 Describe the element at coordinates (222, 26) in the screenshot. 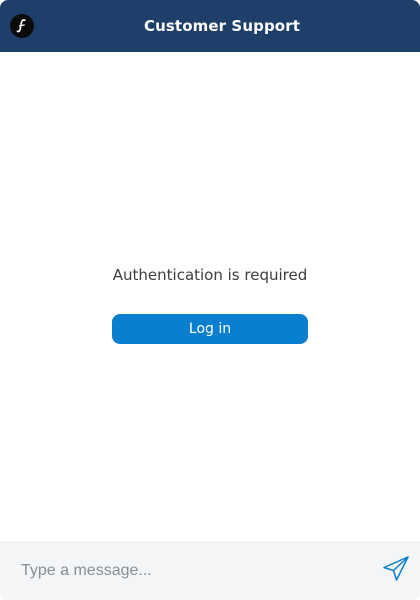

I see `header-title: Customer Support` at that location.